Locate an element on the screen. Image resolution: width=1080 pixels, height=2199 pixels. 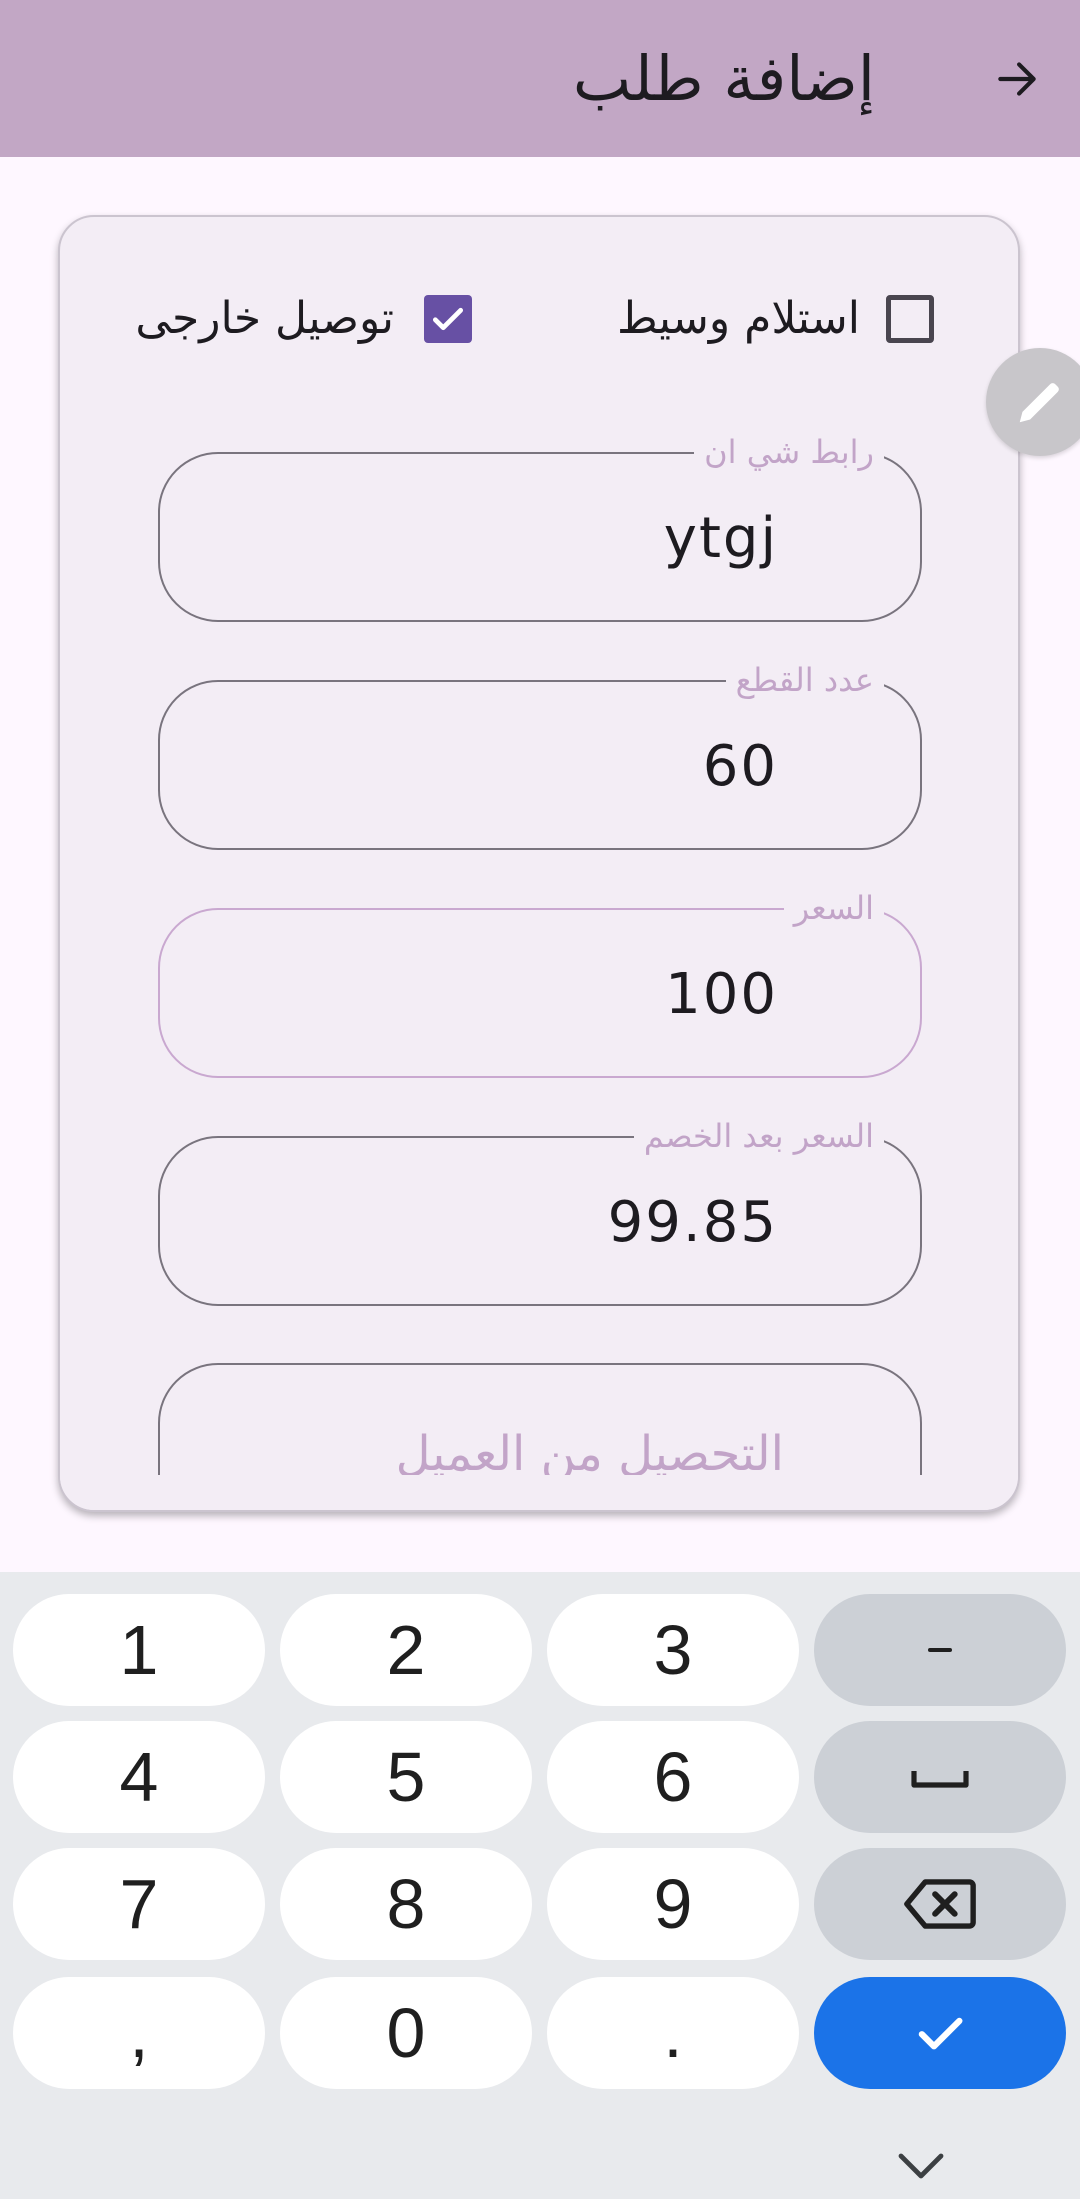
arrow-right-icon is located at coordinates (1017, 79).